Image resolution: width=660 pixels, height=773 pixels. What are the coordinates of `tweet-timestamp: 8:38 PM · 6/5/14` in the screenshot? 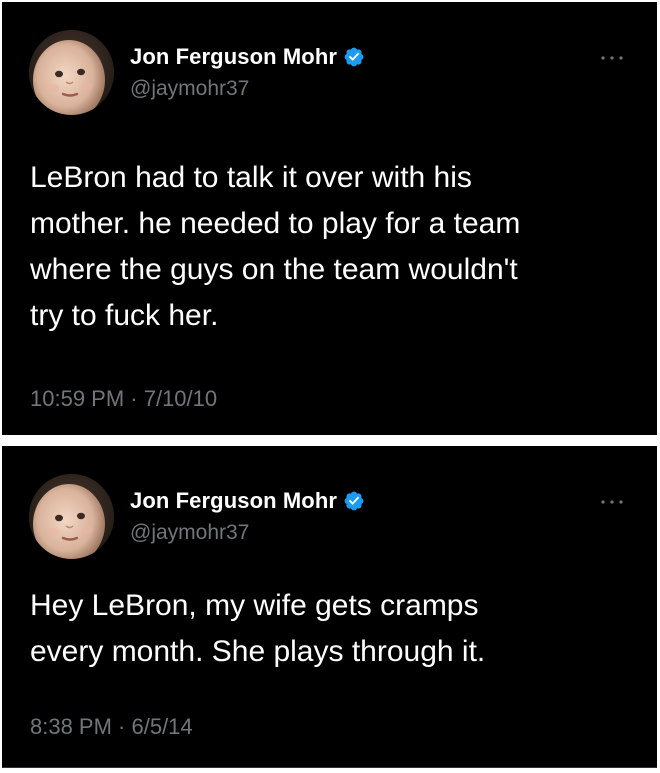 It's located at (111, 727).